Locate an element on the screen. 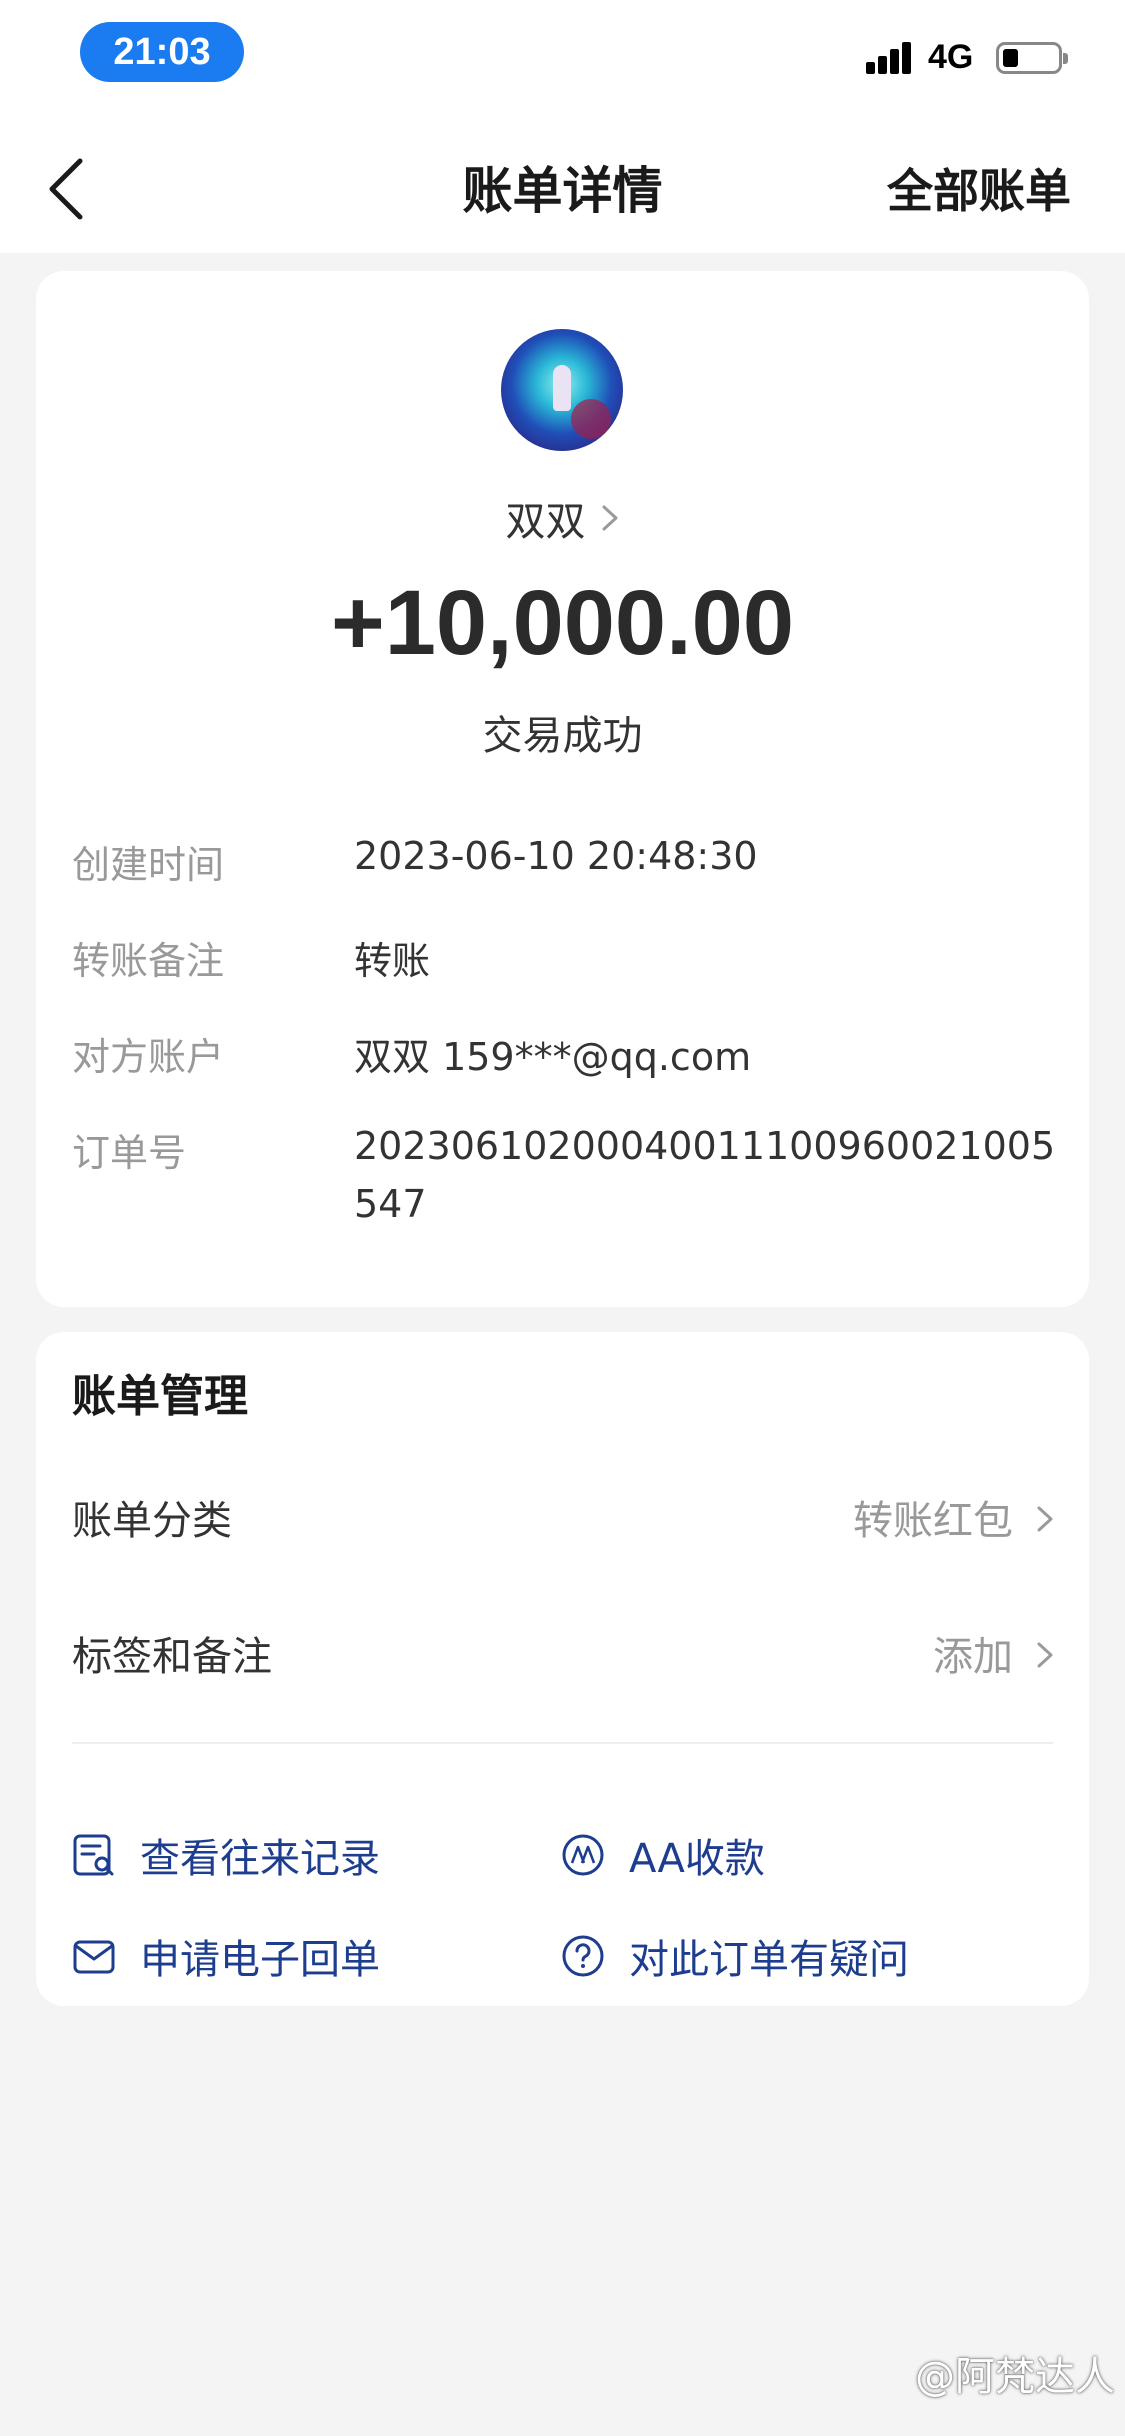  order-question-button: 对此订单有疑问 is located at coordinates (735, 1956).